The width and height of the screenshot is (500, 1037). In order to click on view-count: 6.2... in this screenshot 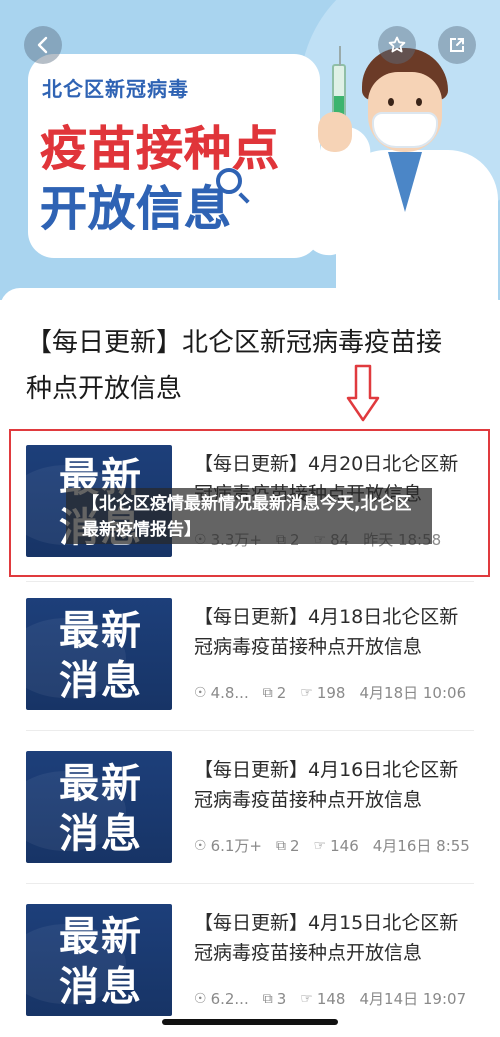, I will do `click(229, 998)`.